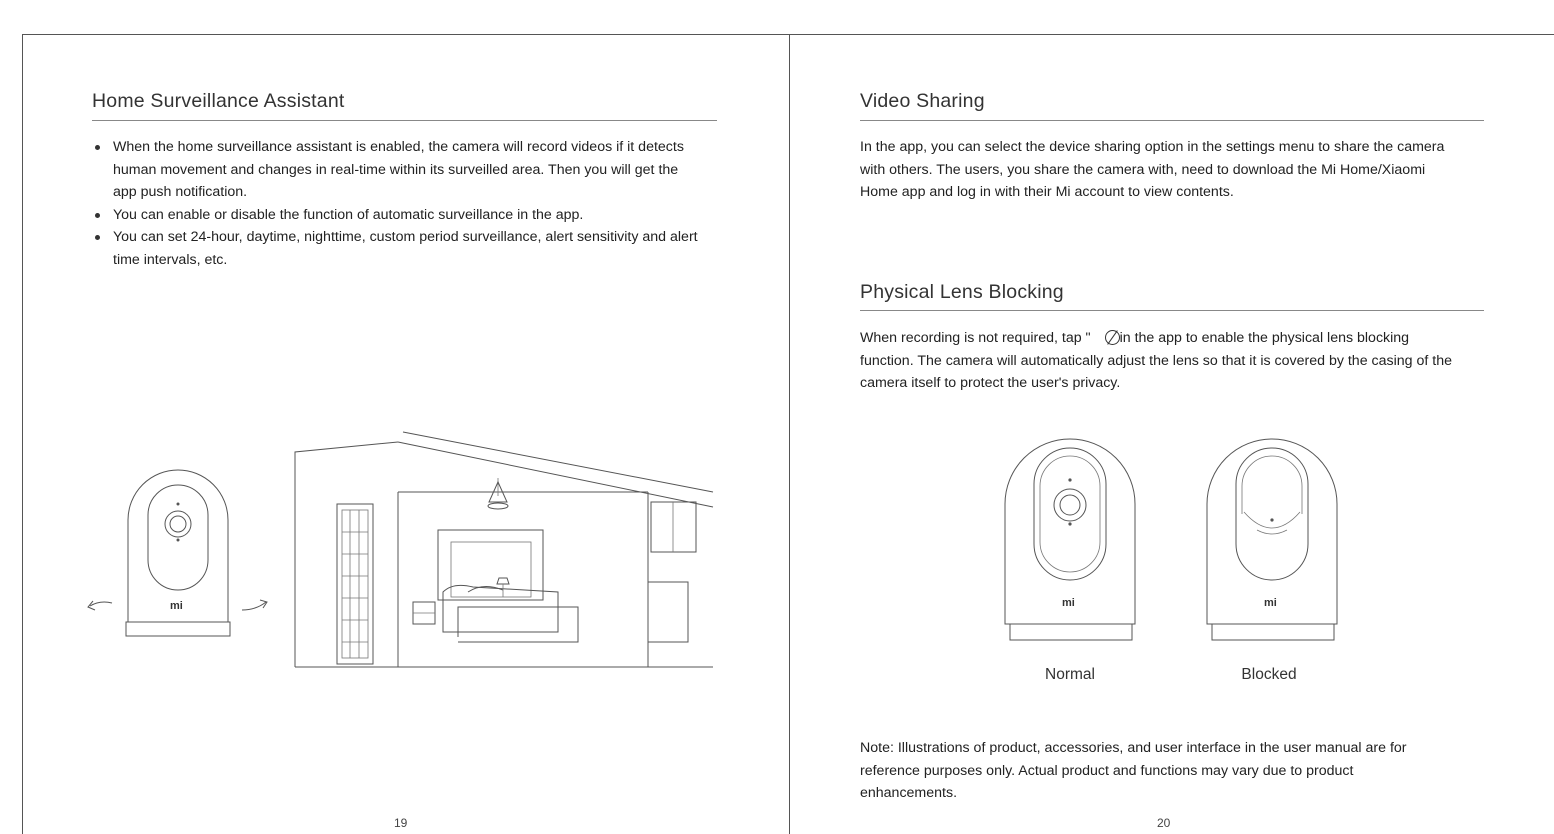 Image resolution: width=1554 pixels, height=834 pixels. I want to click on camera-normal-illustration: mi, so click(1070, 539).